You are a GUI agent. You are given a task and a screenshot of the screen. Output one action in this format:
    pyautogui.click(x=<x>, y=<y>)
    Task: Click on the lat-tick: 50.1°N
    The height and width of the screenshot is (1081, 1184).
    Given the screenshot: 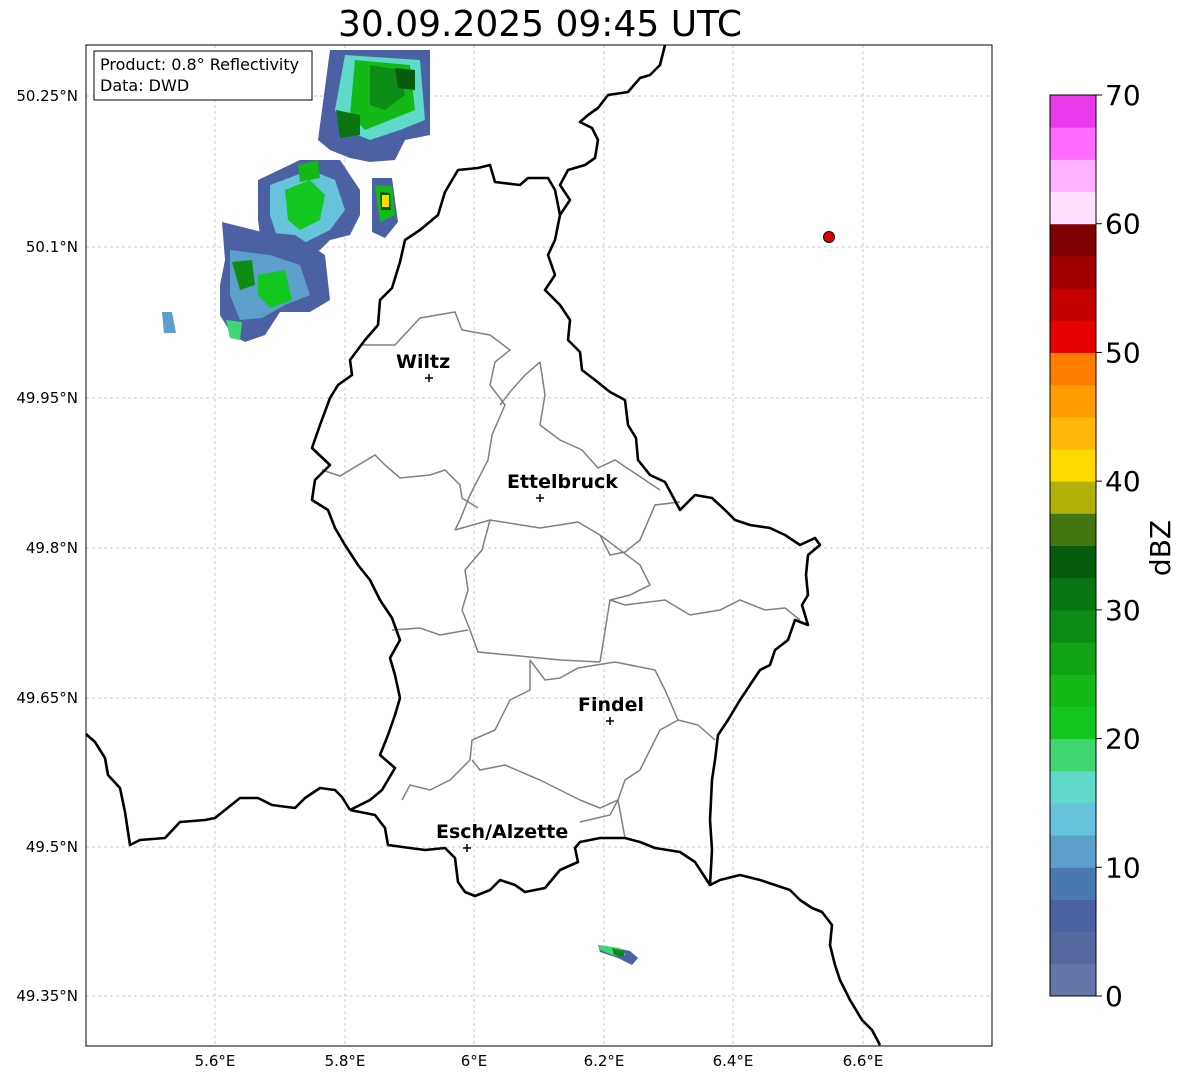 What is the action you would take?
    pyautogui.click(x=52, y=247)
    